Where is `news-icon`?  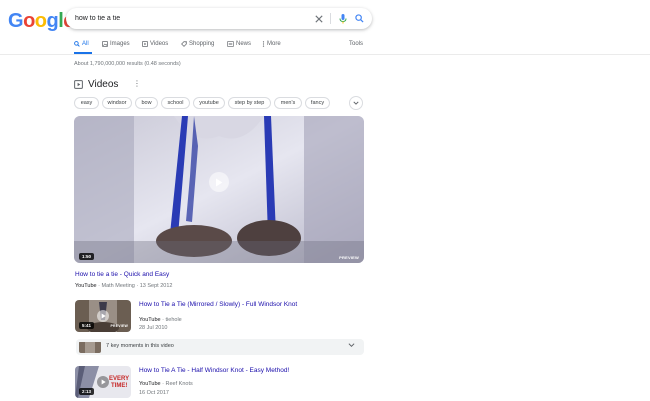
news-icon is located at coordinates (230, 44).